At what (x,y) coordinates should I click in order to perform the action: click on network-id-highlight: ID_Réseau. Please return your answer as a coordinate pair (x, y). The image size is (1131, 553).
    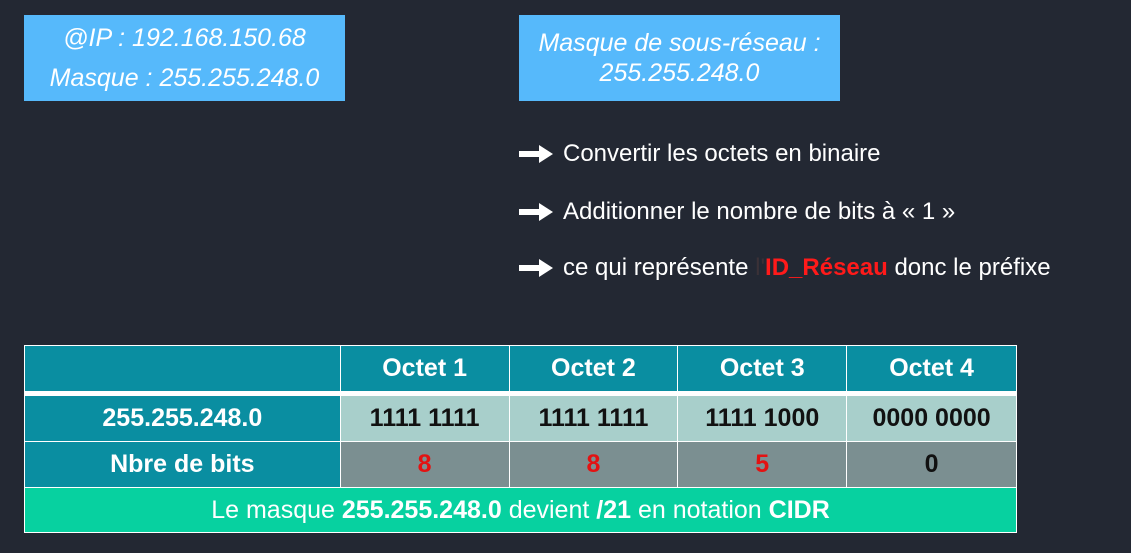
    Looking at the image, I should click on (826, 267).